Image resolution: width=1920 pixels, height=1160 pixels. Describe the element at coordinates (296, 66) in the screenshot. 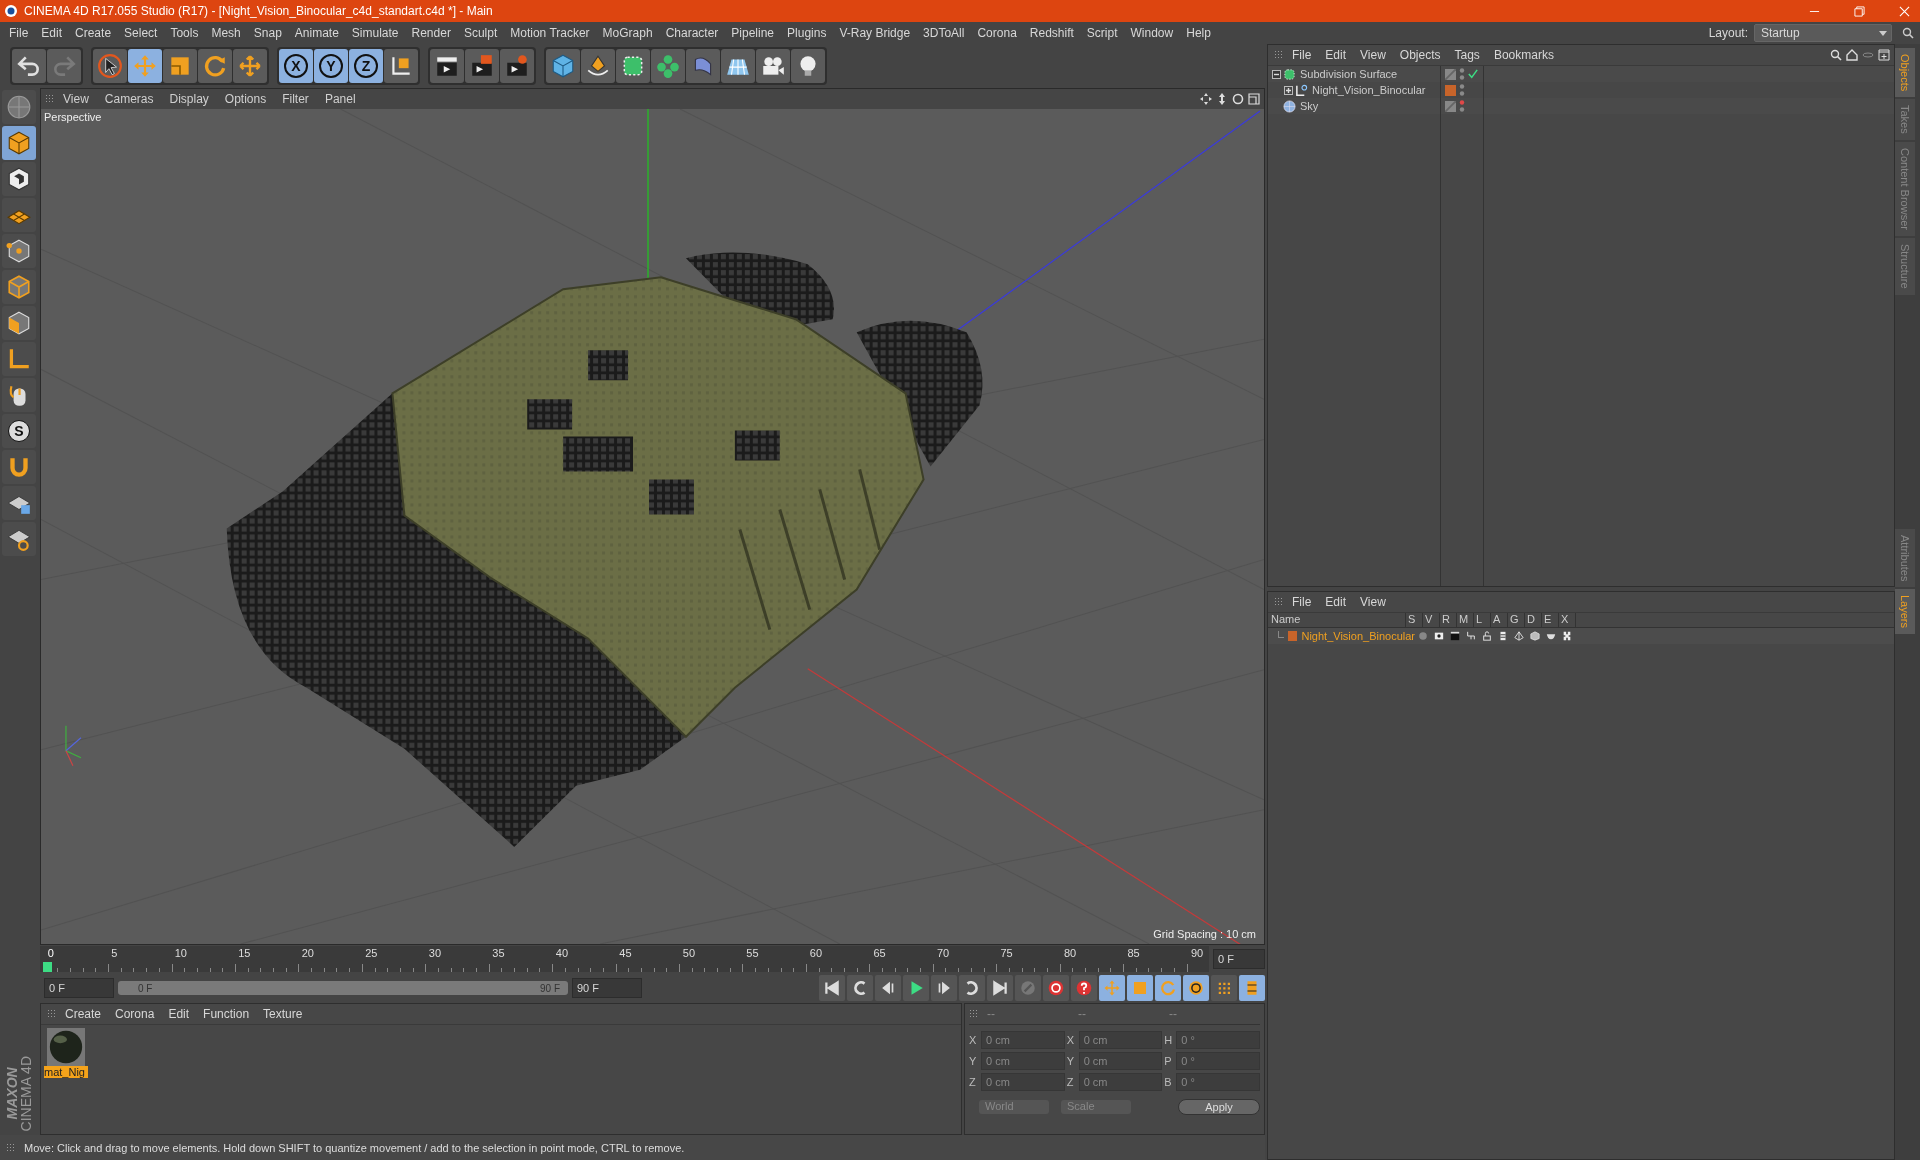

I see `axis-lock-button: X` at that location.